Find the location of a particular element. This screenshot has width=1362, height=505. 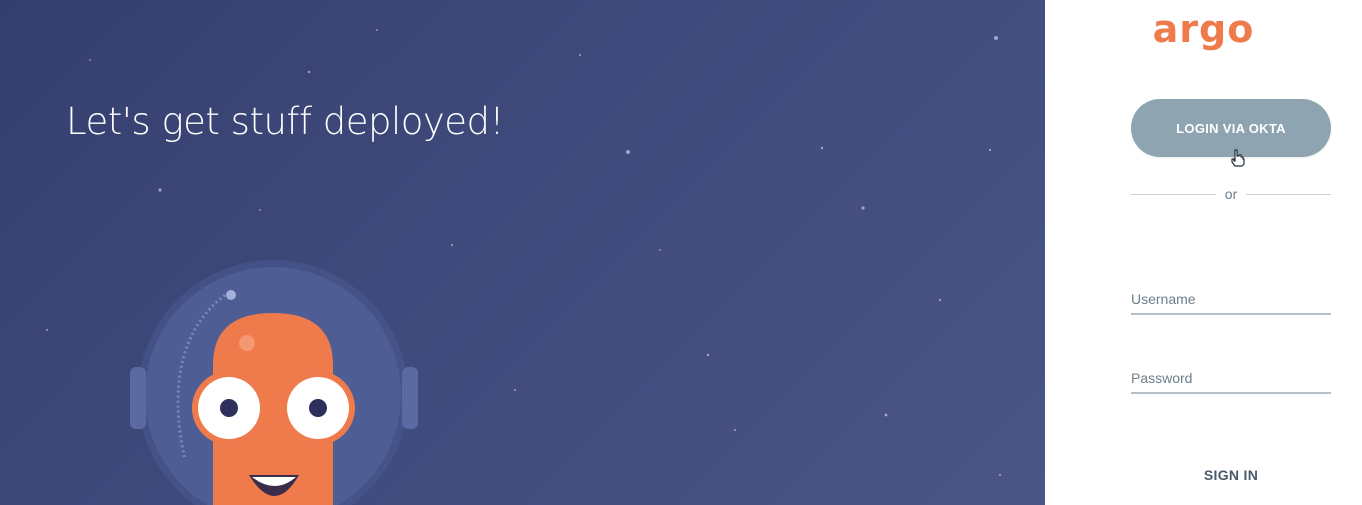

username-field-wrapper is located at coordinates (1231, 303).